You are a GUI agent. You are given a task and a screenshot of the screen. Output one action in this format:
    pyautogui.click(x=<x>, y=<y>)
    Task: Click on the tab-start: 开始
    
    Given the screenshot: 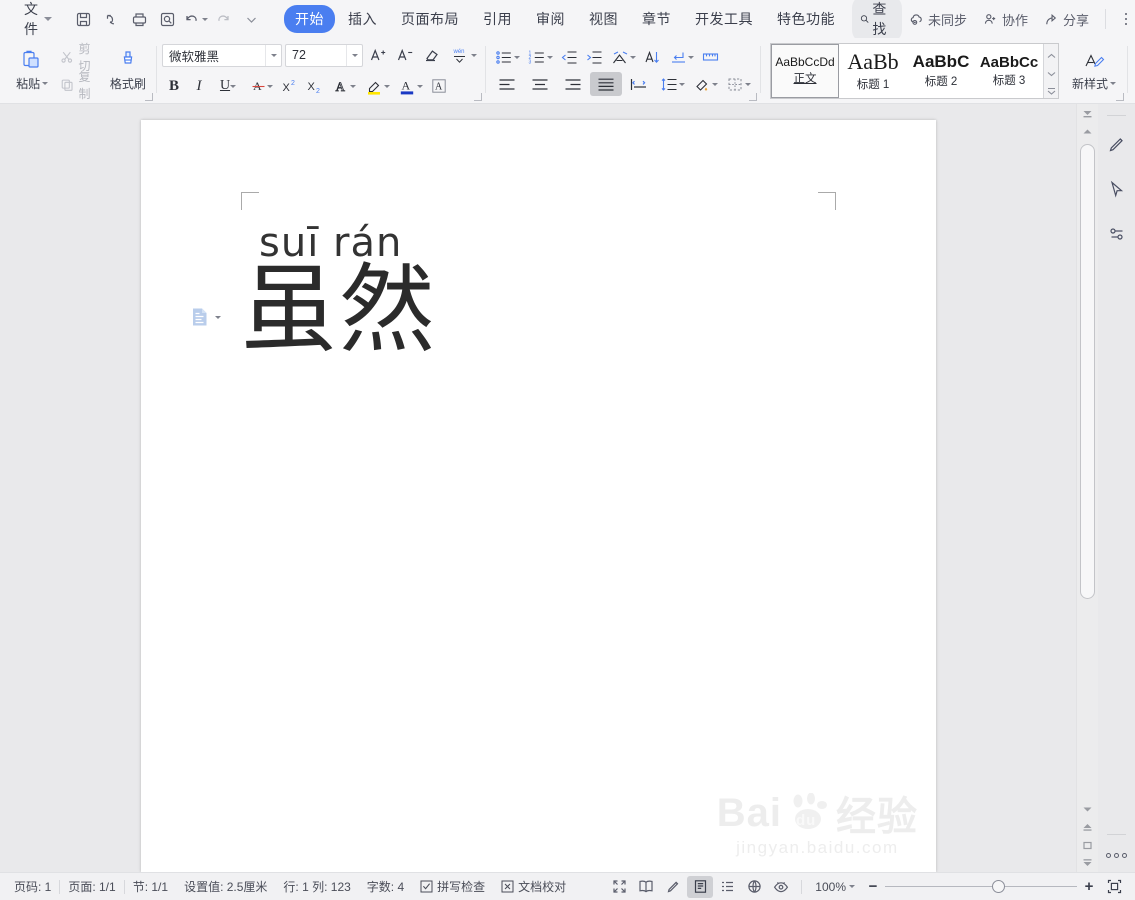 What is the action you would take?
    pyautogui.click(x=309, y=19)
    